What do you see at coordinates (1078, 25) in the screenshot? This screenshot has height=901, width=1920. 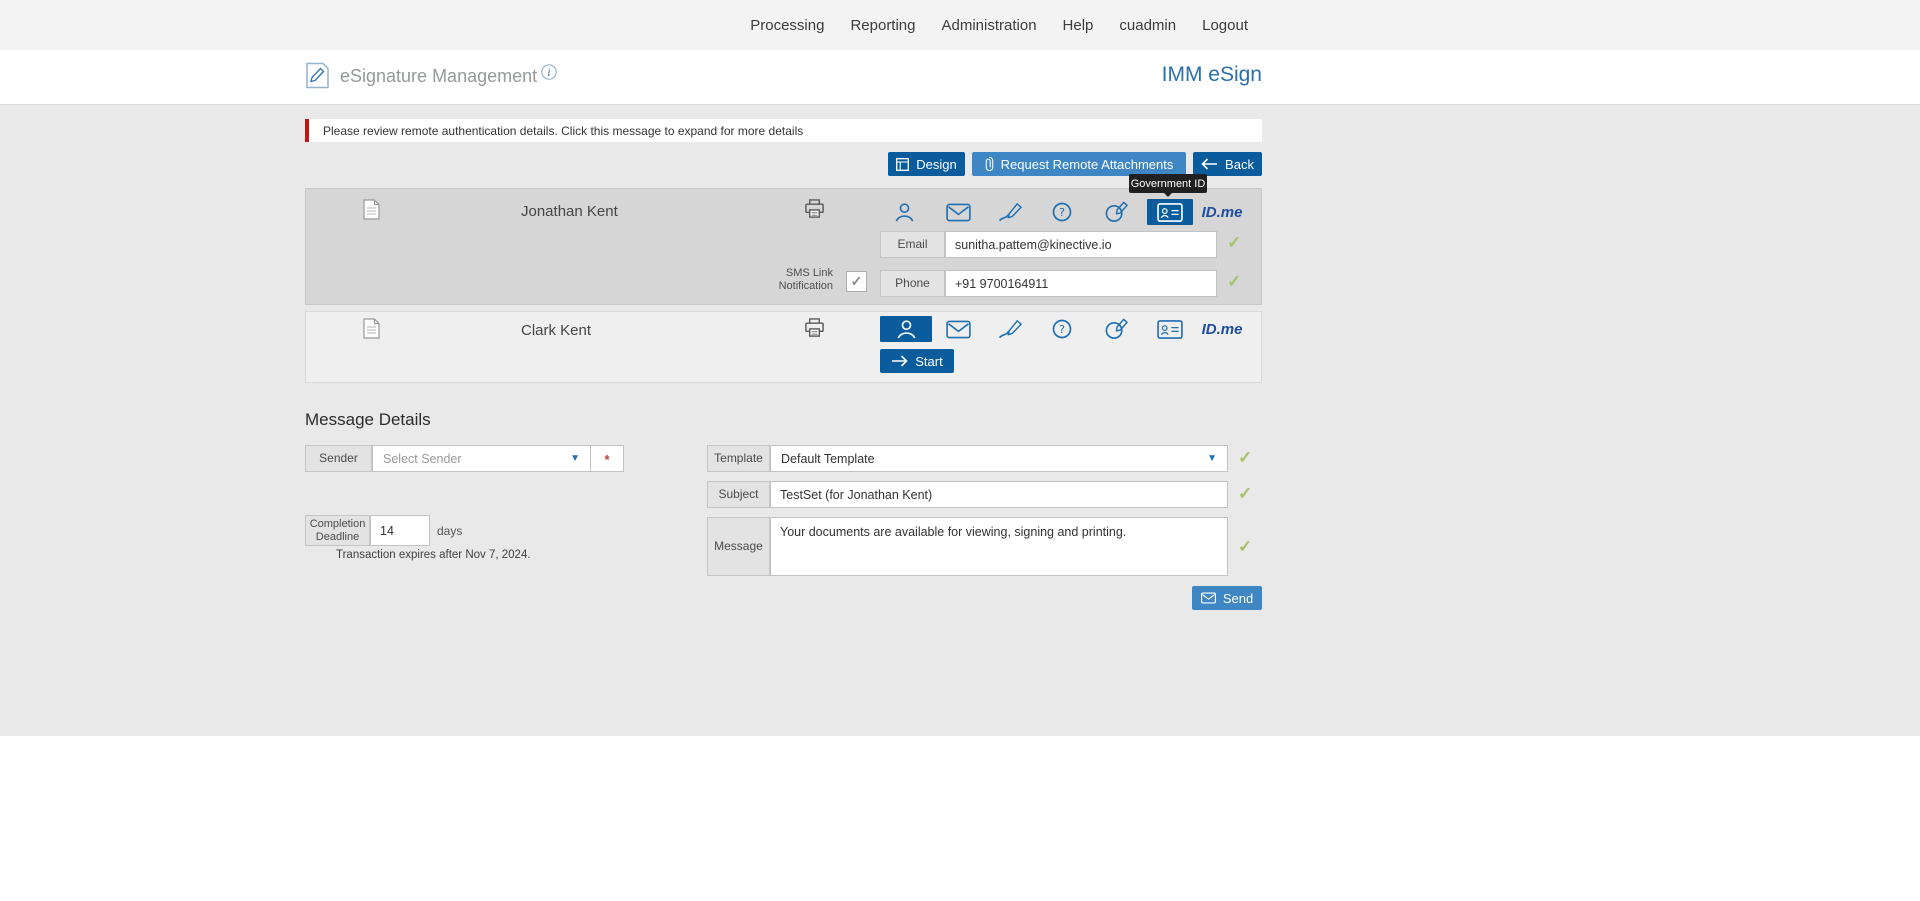 I see `nav-item-help: Help` at bounding box center [1078, 25].